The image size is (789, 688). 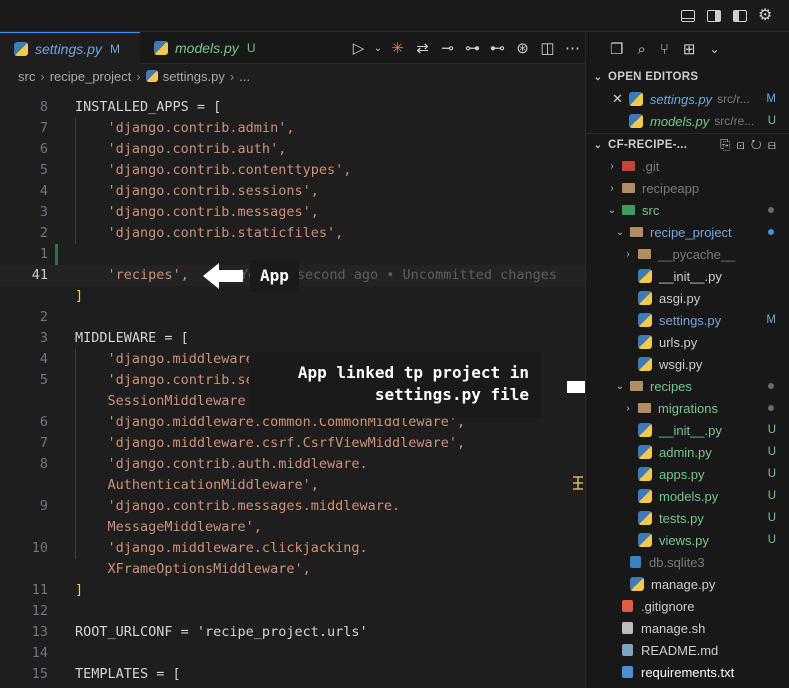 I want to click on title-bar: ⚙, so click(x=394, y=16).